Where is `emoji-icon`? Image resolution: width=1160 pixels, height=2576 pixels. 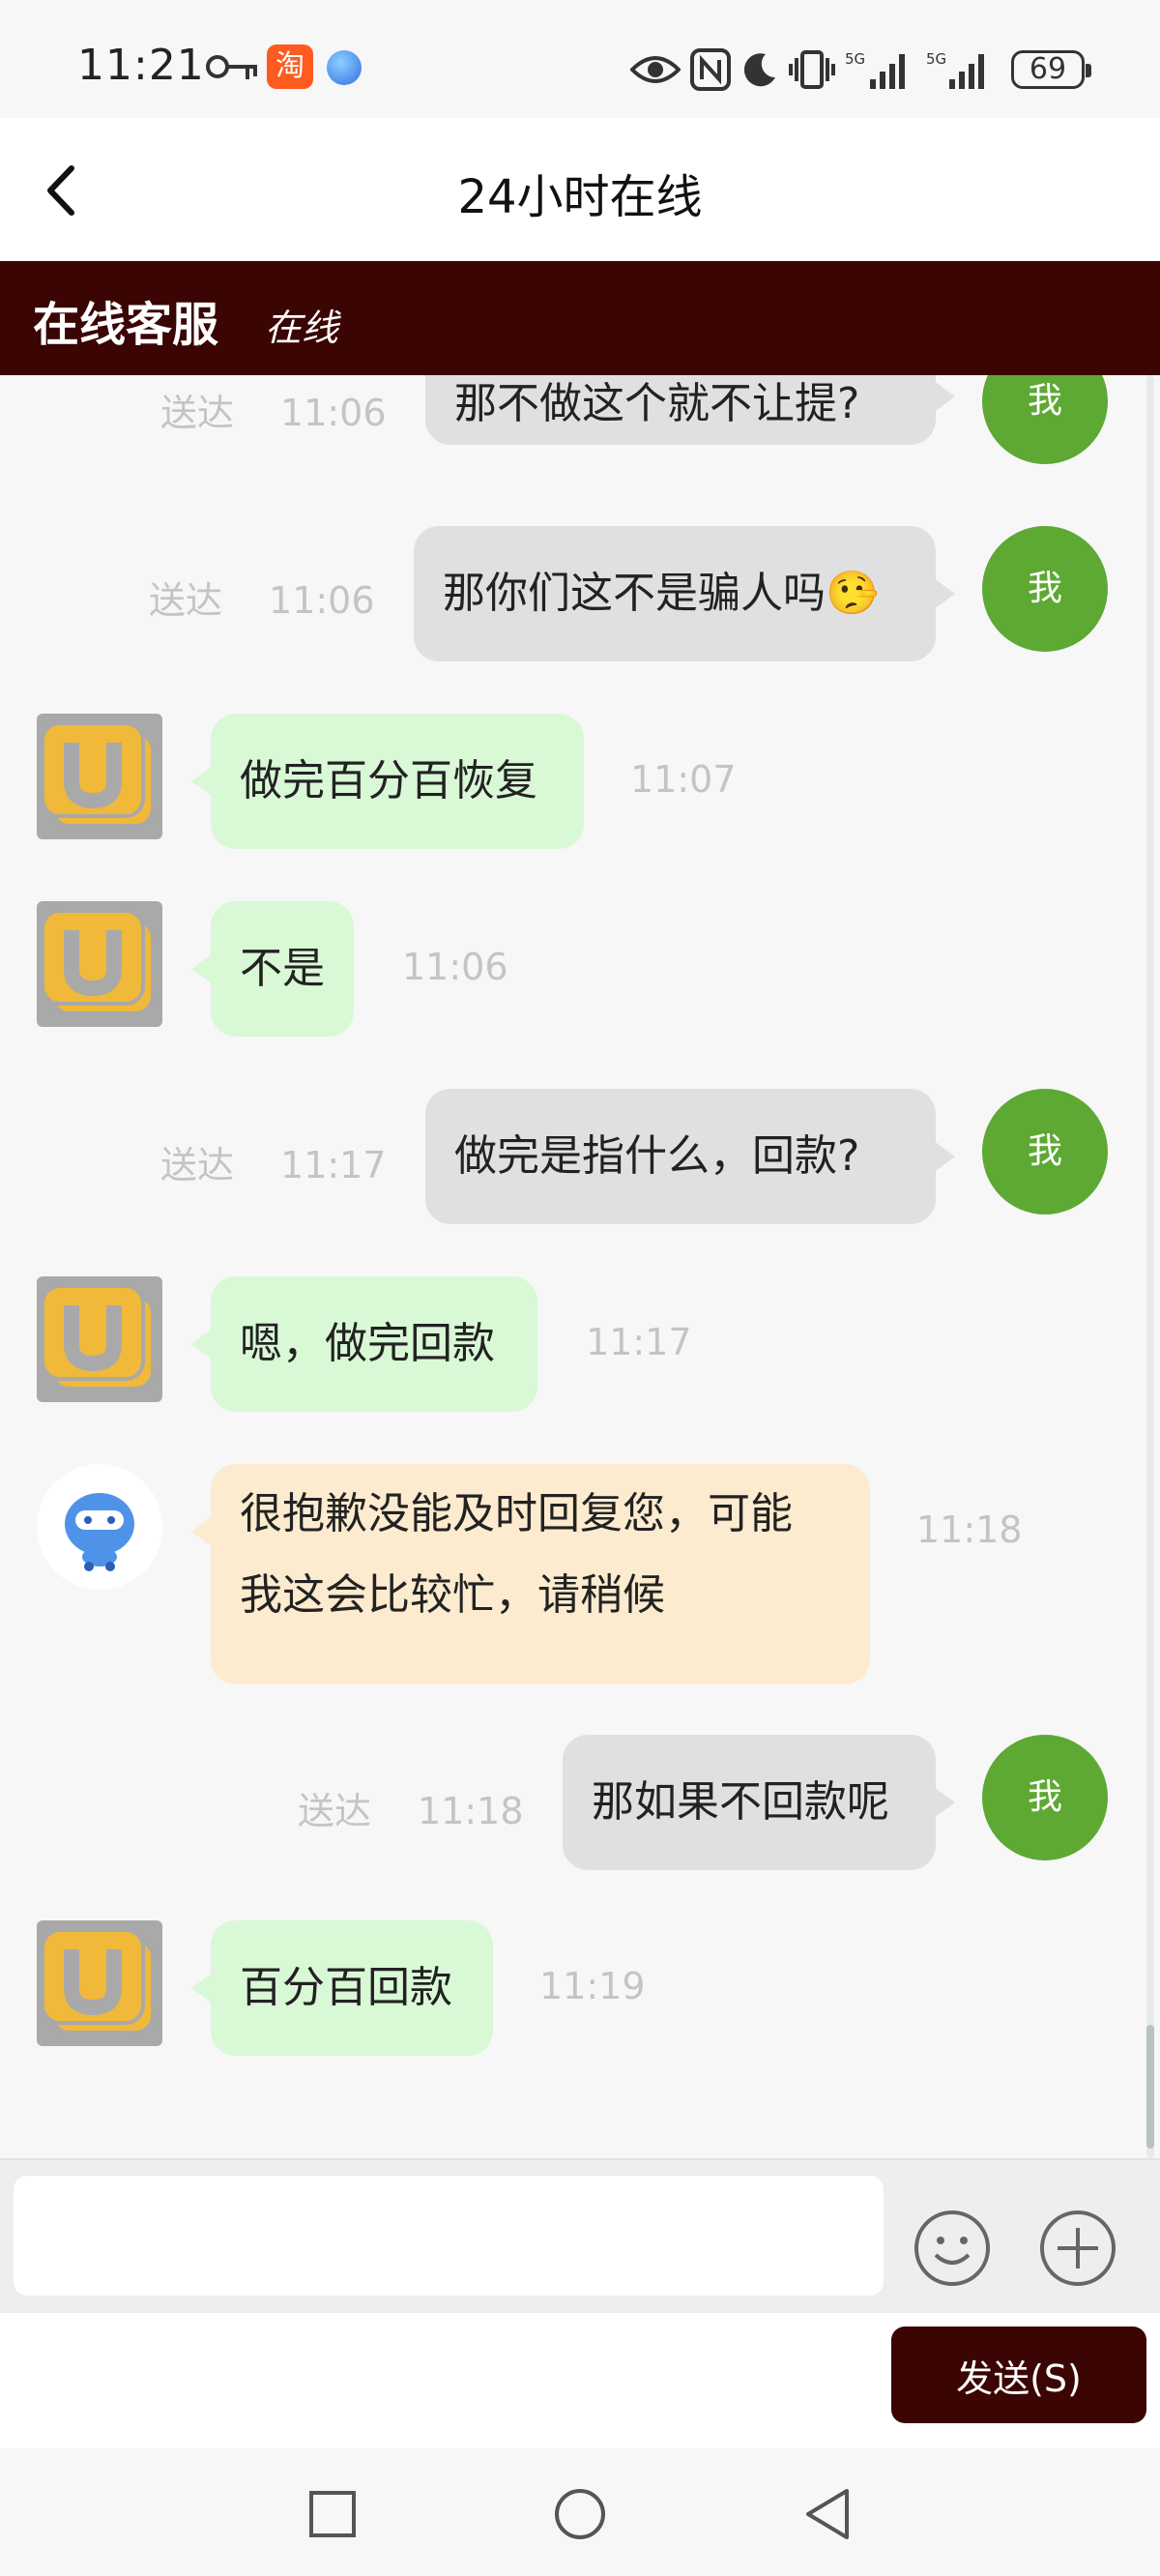 emoji-icon is located at coordinates (953, 2248).